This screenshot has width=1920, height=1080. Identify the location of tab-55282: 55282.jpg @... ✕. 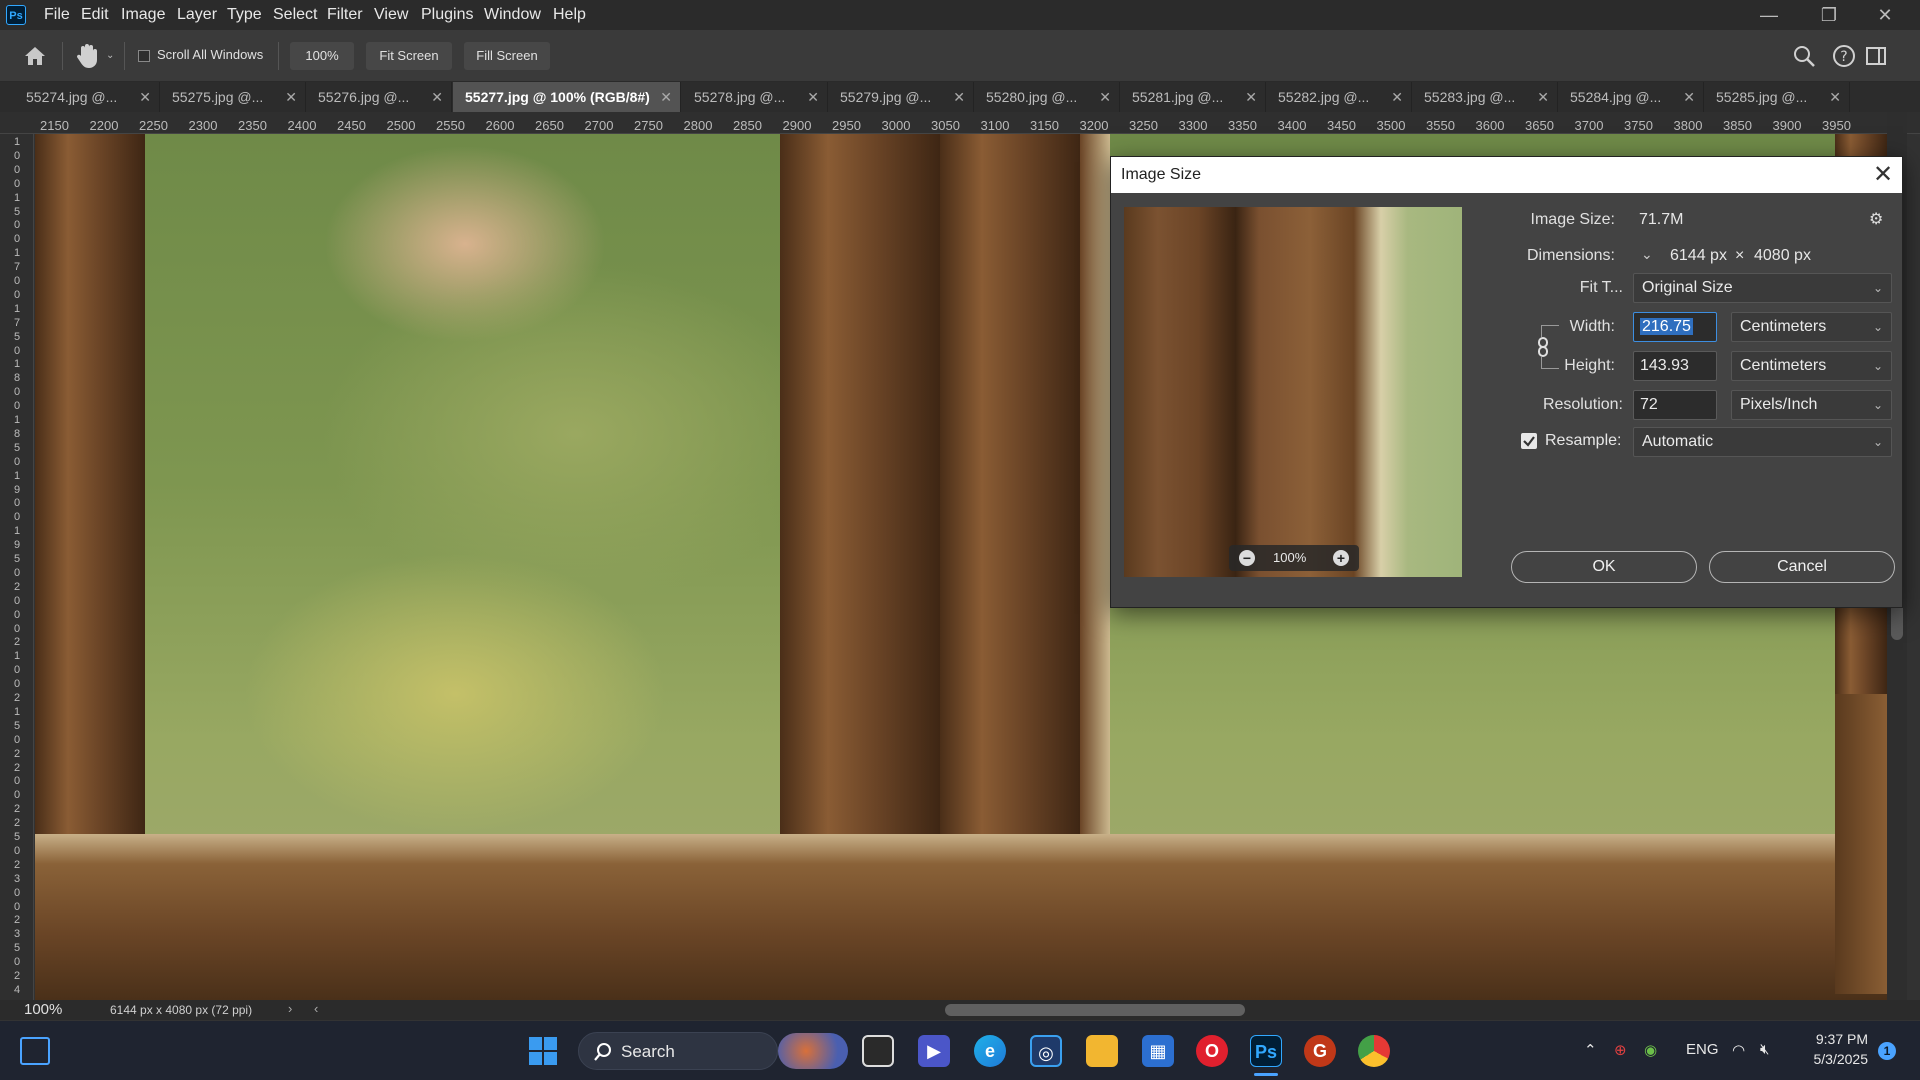
(1339, 97).